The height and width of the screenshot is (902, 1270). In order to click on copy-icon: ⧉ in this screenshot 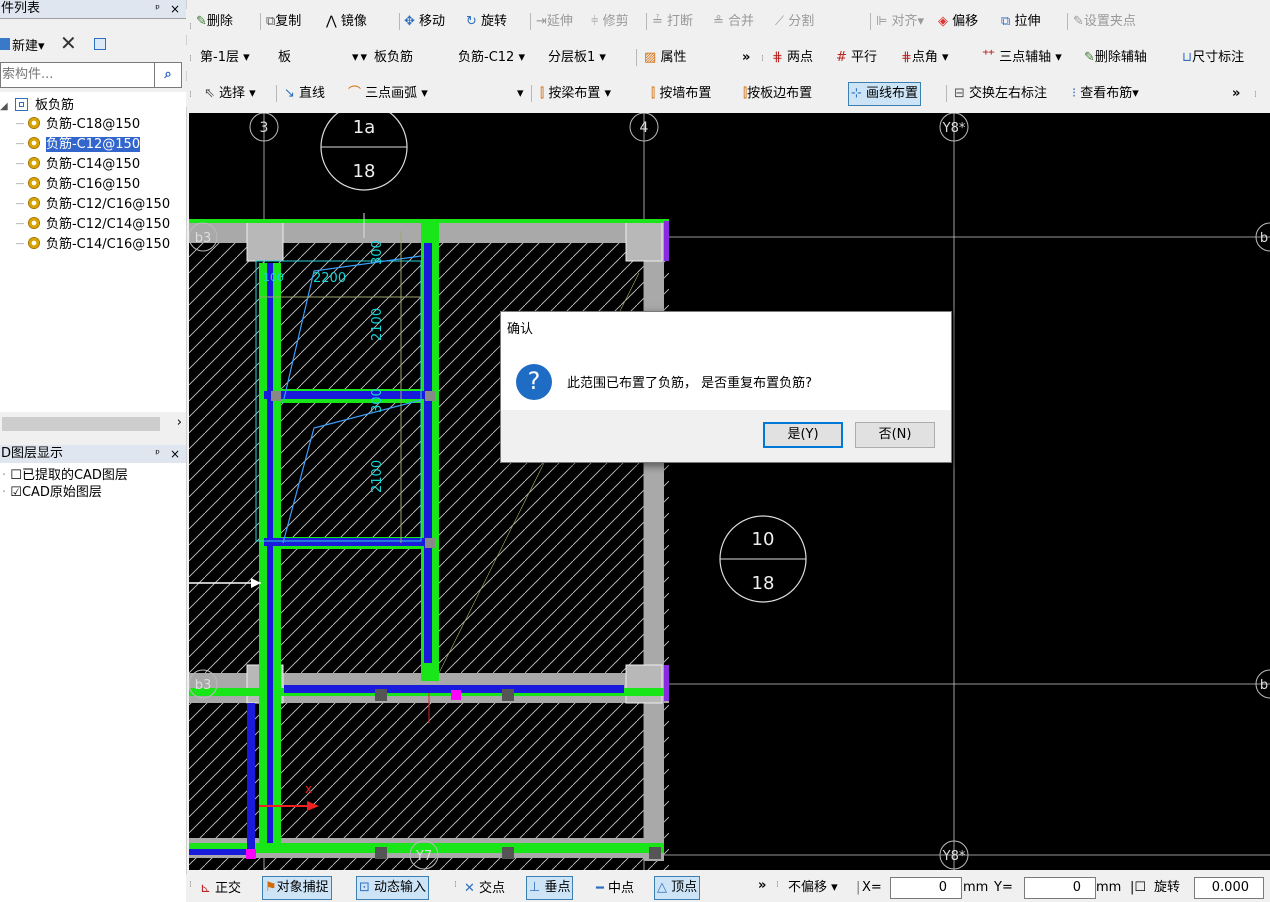, I will do `click(271, 21)`.